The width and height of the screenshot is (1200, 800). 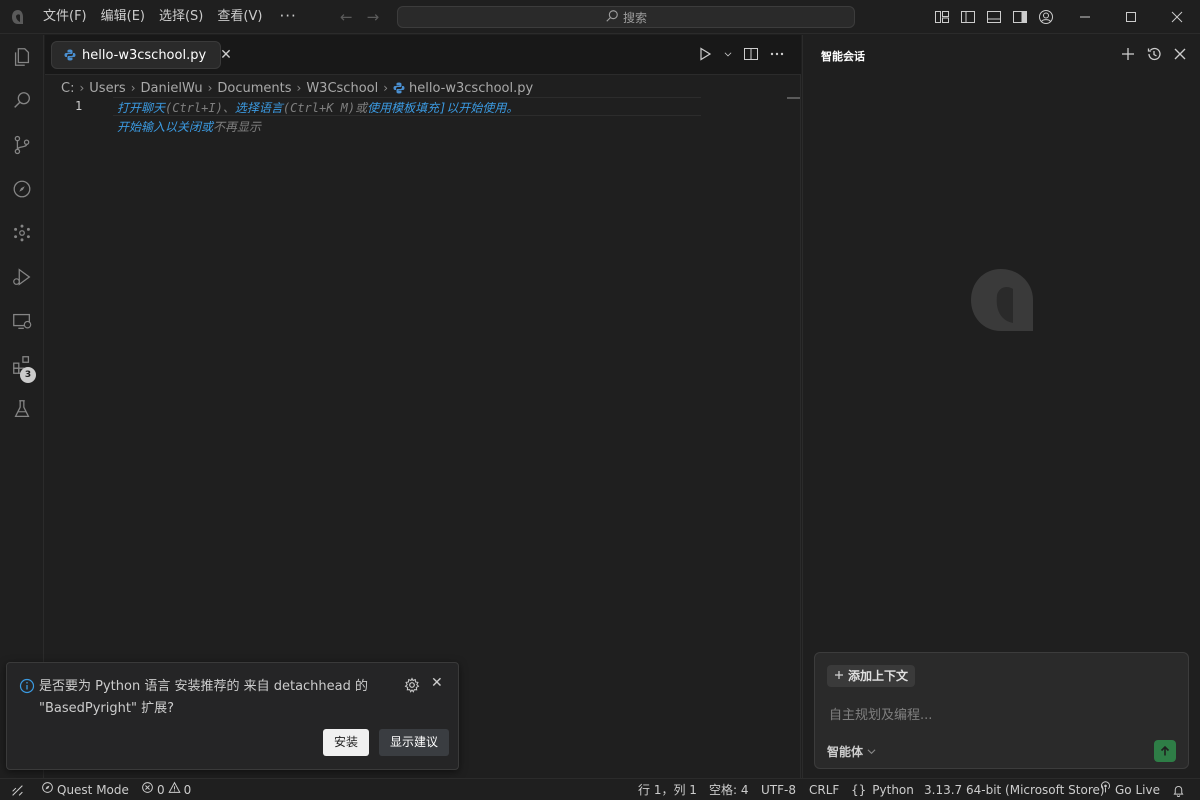 I want to click on hint-use-template-link: 使用模板填充, so click(x=403, y=108).